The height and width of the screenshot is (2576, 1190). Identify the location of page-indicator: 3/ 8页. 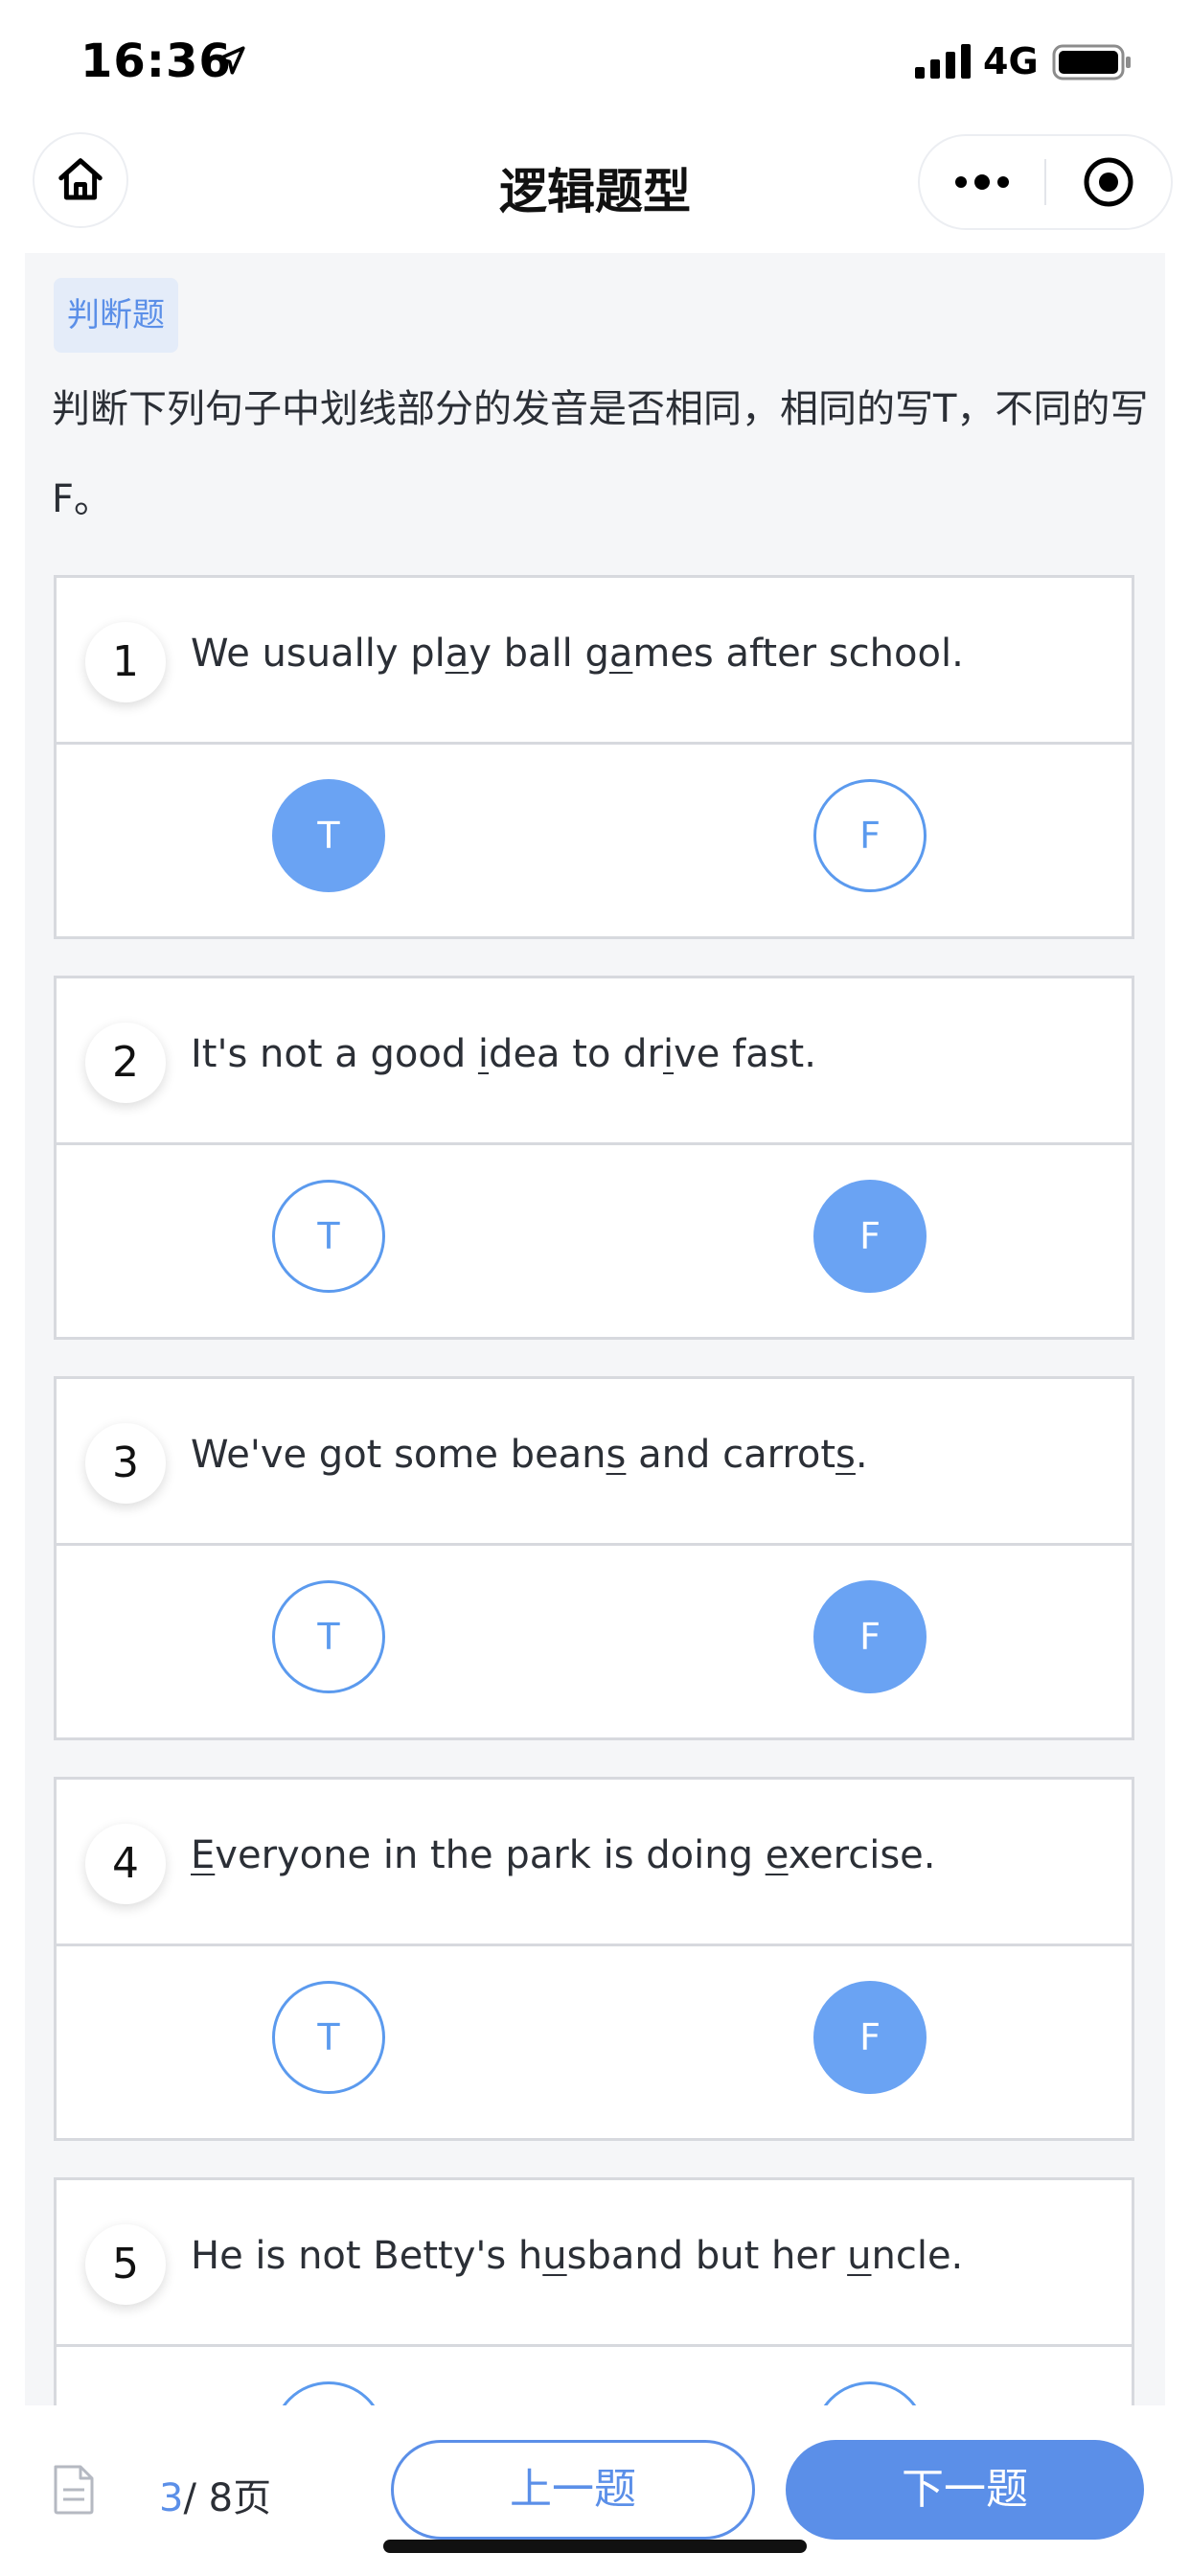
(215, 2494).